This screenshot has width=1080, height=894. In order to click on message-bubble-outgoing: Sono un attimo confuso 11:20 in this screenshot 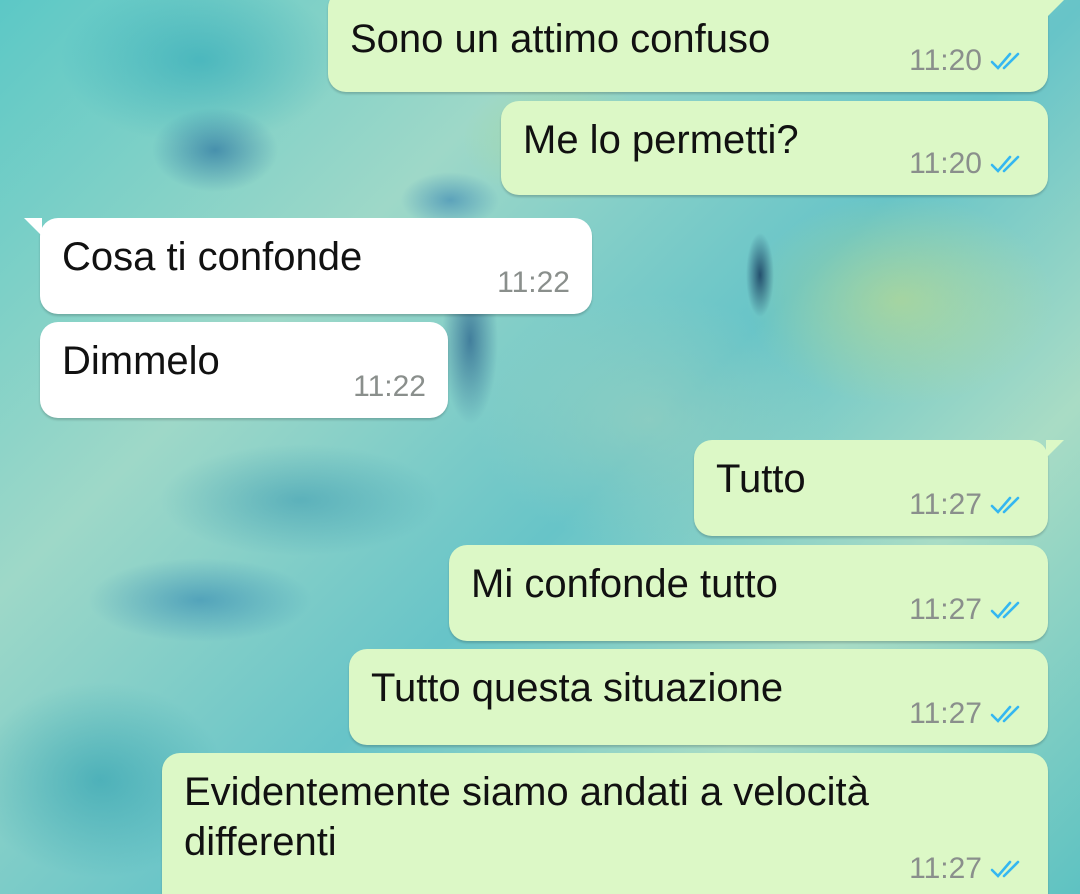, I will do `click(696, 46)`.